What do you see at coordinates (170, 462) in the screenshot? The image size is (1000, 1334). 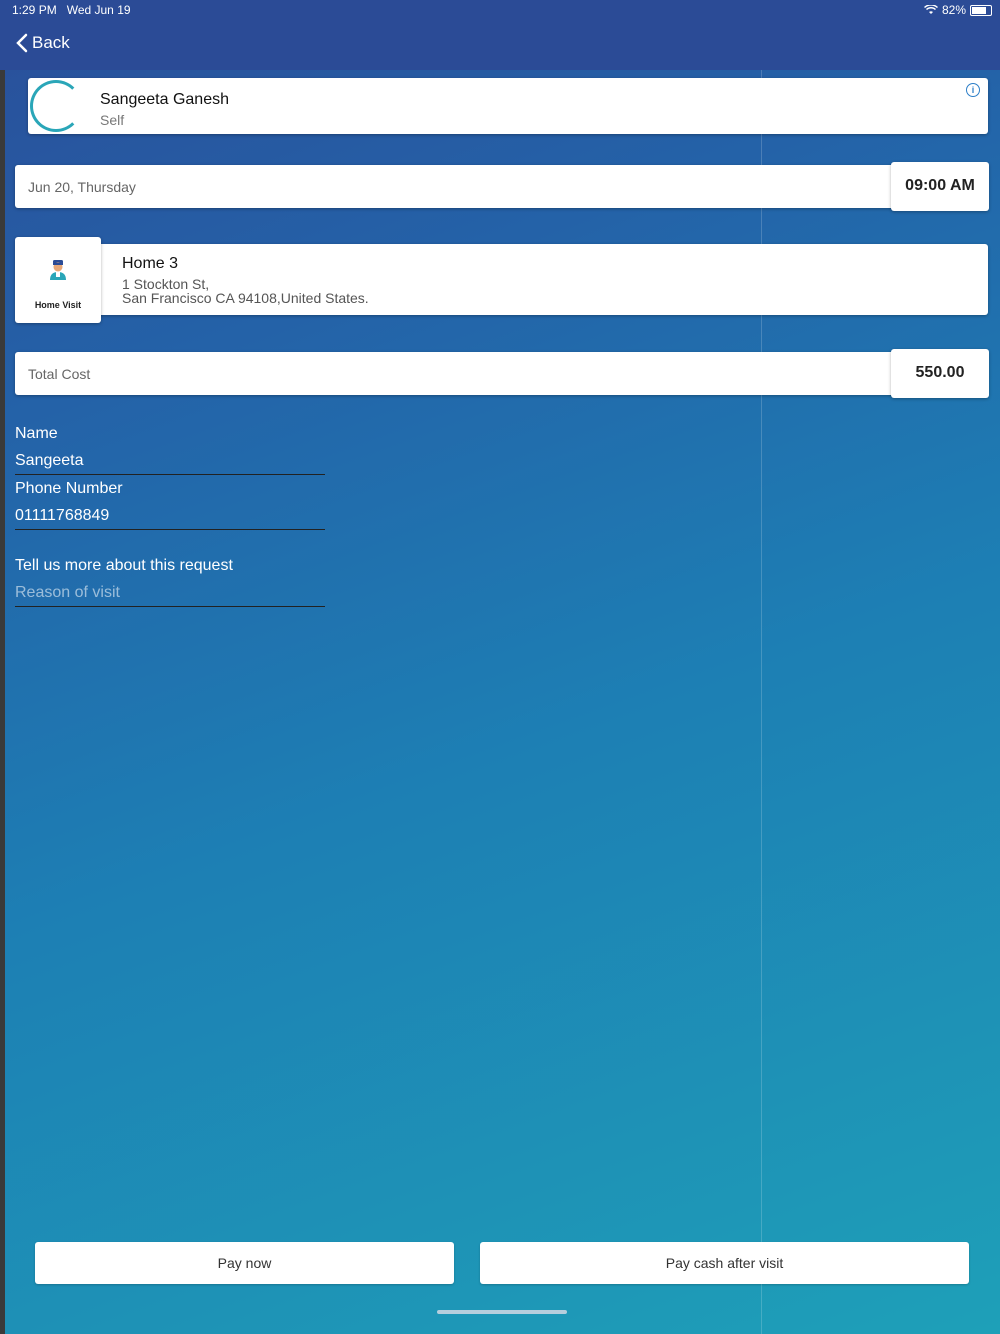 I see `name-input` at bounding box center [170, 462].